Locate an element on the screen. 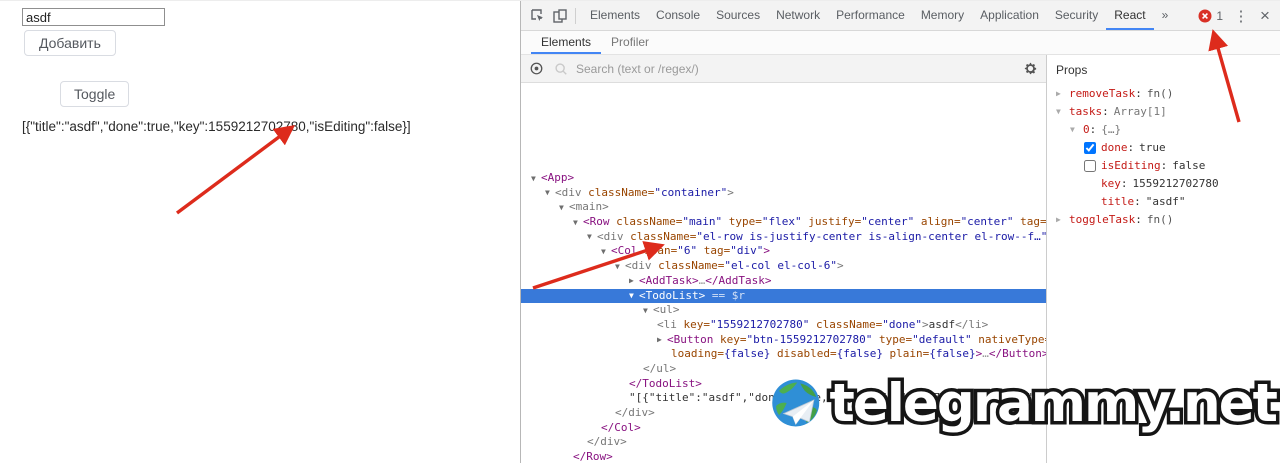  toolbar-separator is located at coordinates (575, 15).